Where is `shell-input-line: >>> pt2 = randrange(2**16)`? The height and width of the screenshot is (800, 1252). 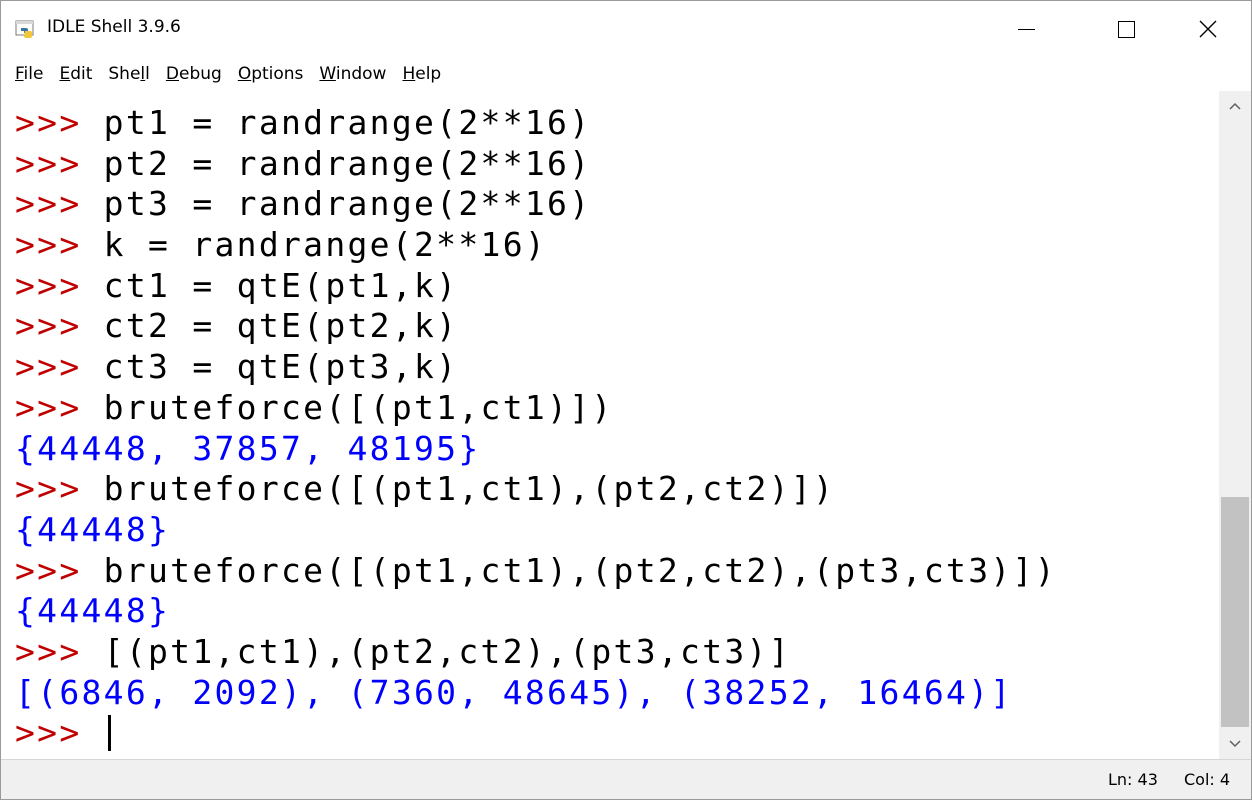 shell-input-line: >>> pt2 = randrange(2**16) is located at coordinates (536, 164).